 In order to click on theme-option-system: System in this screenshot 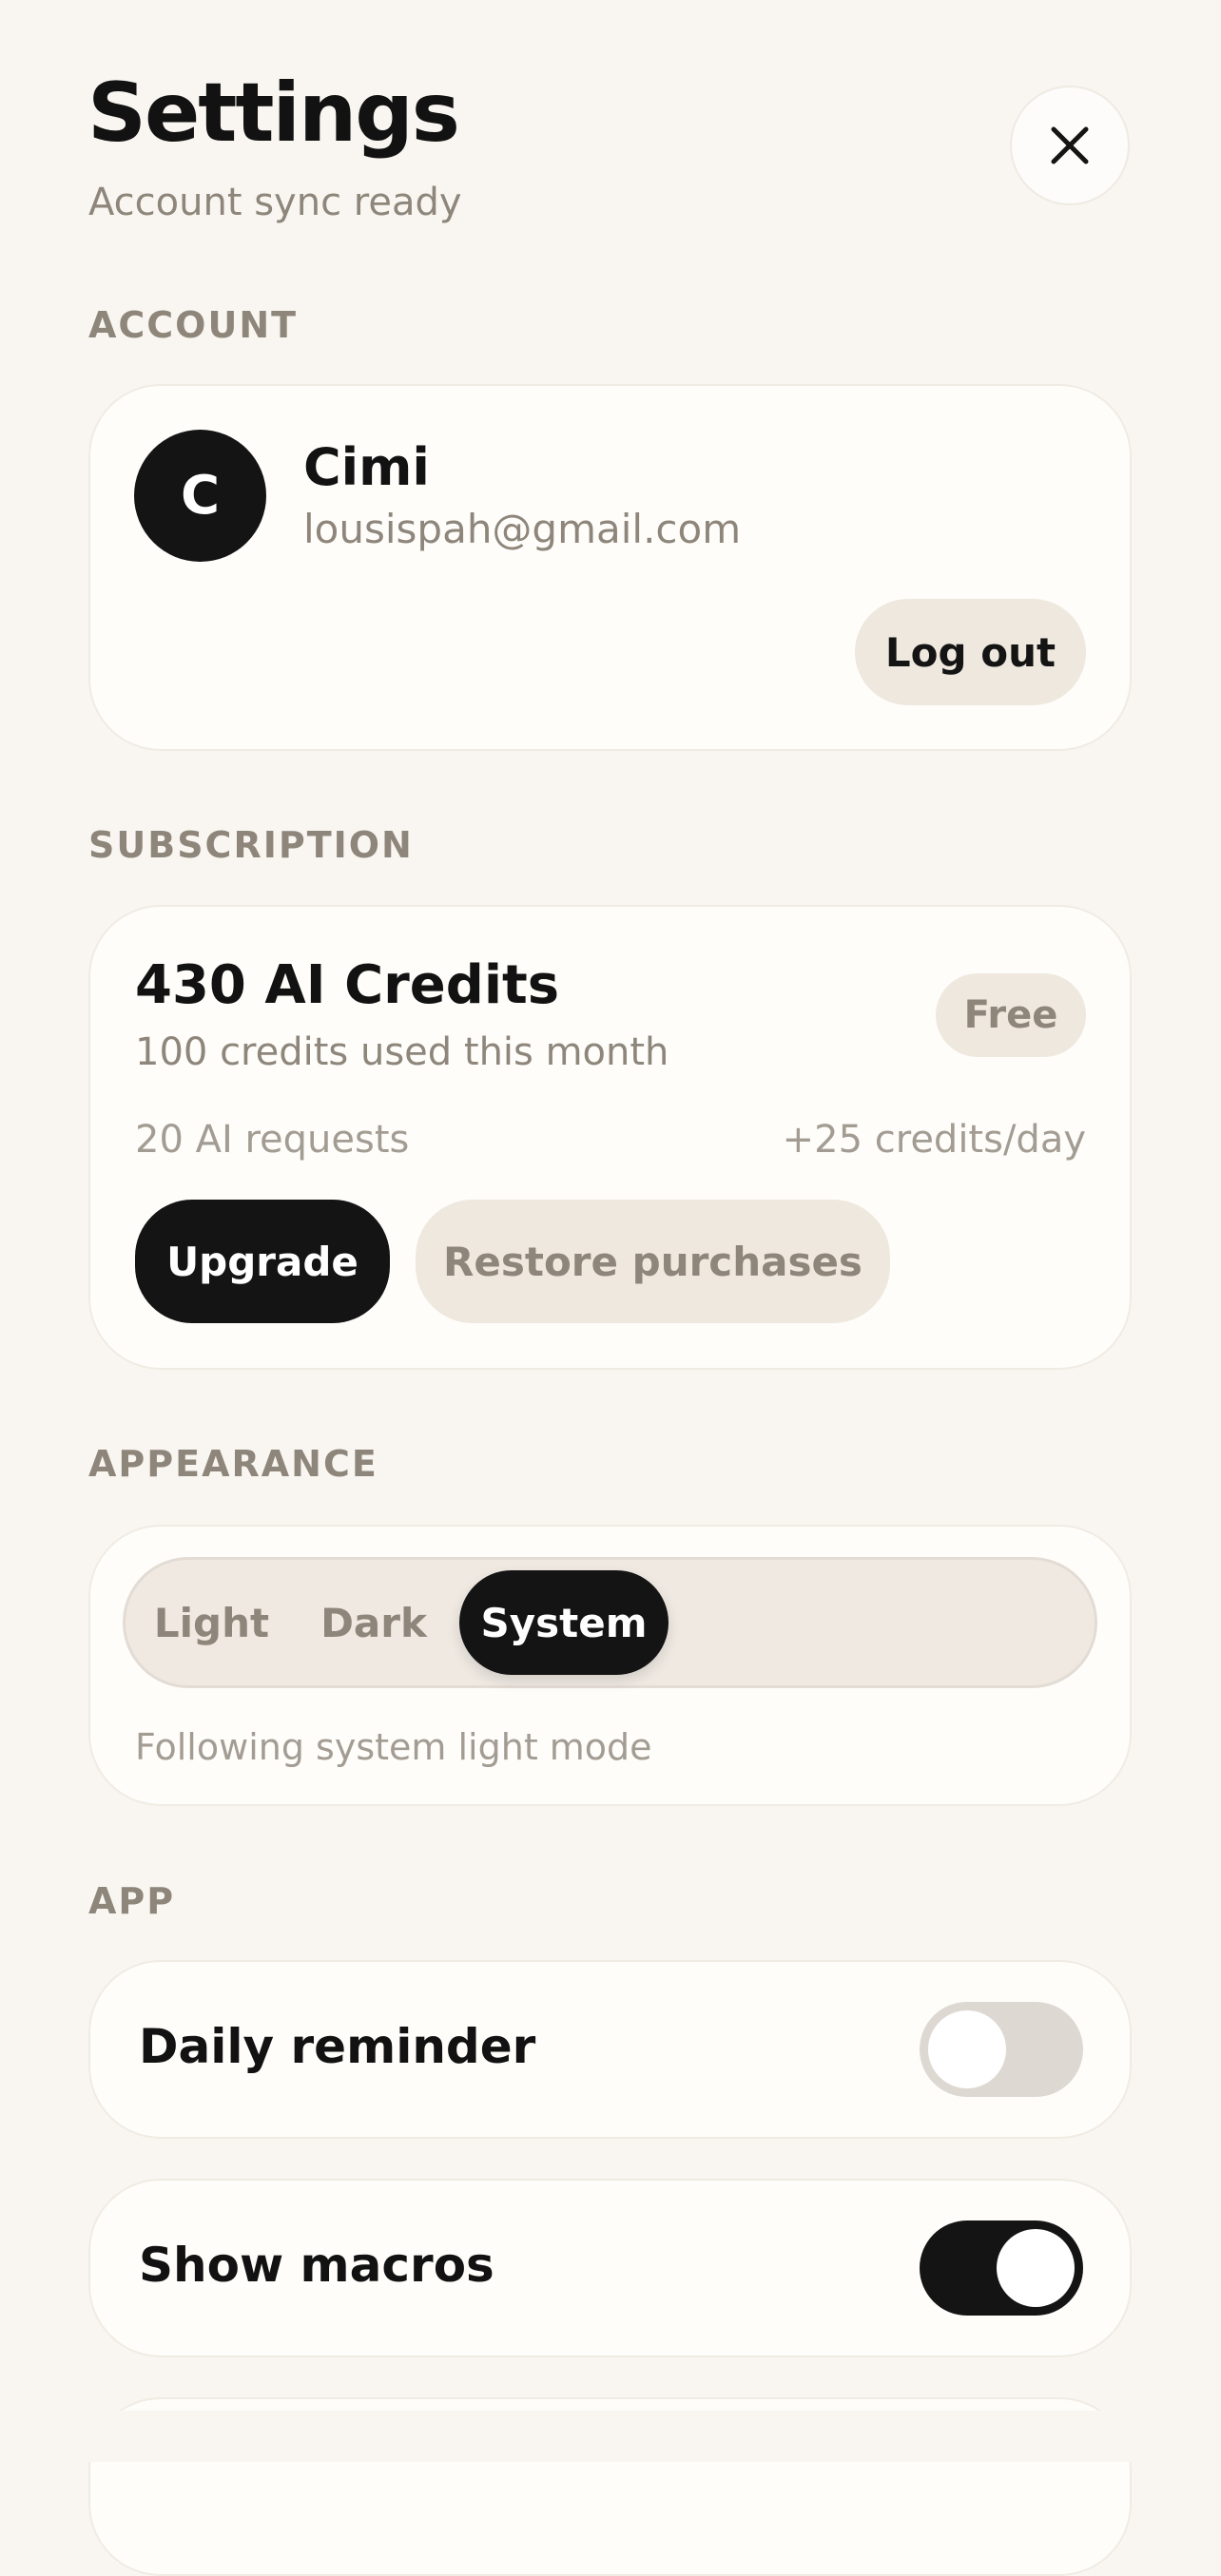, I will do `click(564, 1622)`.